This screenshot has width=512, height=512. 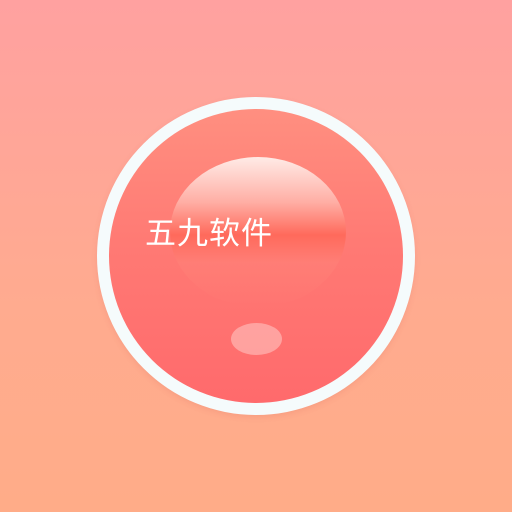 I want to click on gloss-highlight-bottom, so click(x=256, y=339).